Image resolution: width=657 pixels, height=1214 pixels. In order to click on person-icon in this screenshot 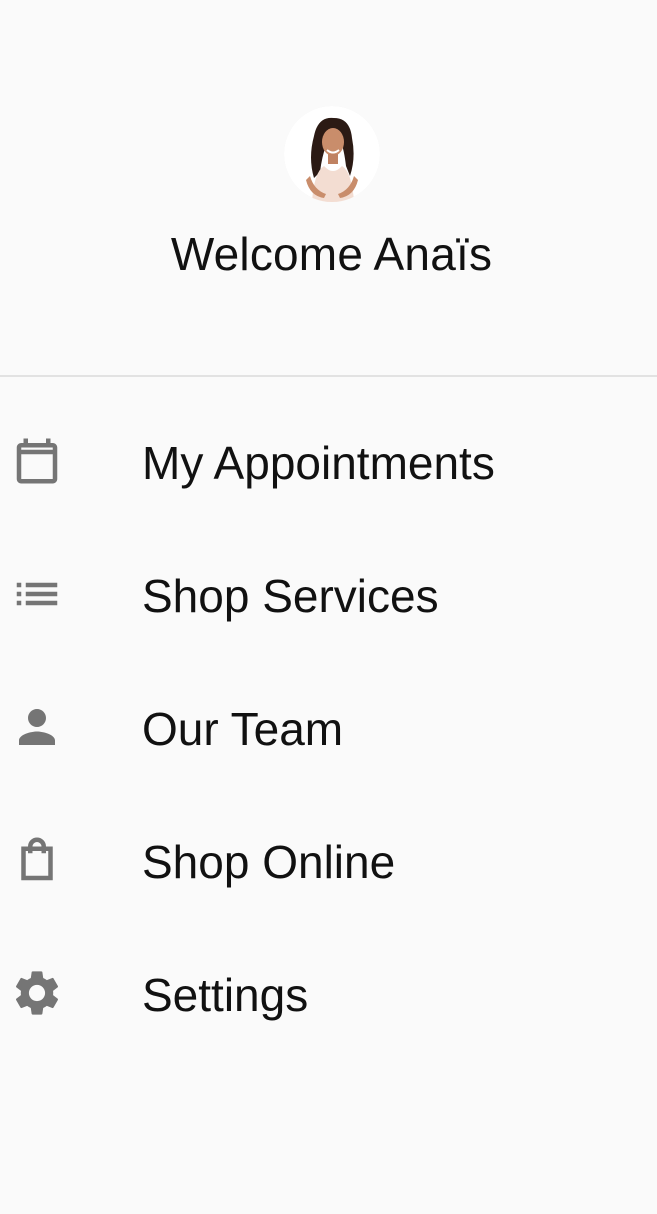, I will do `click(37, 727)`.